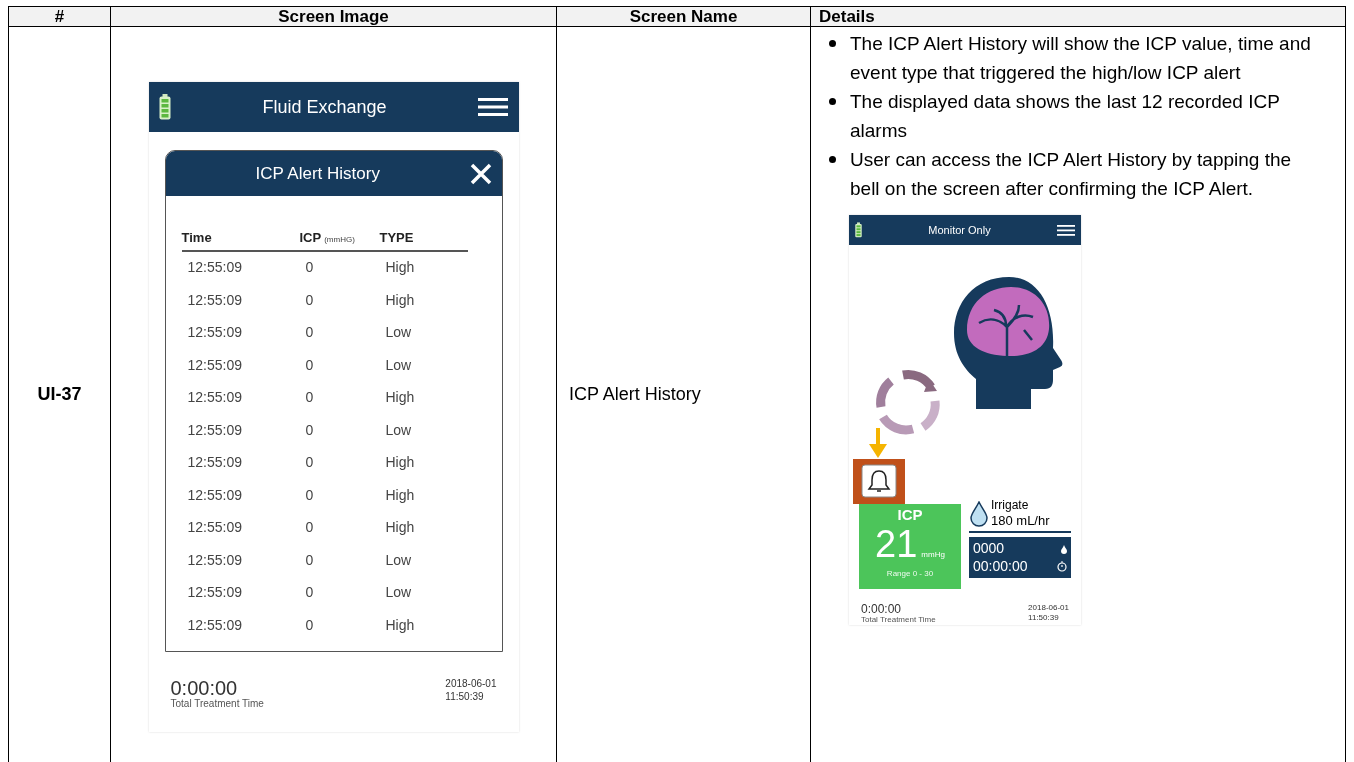  Describe the element at coordinates (635, 394) in the screenshot. I see `screen-name: ICP Alert History` at that location.